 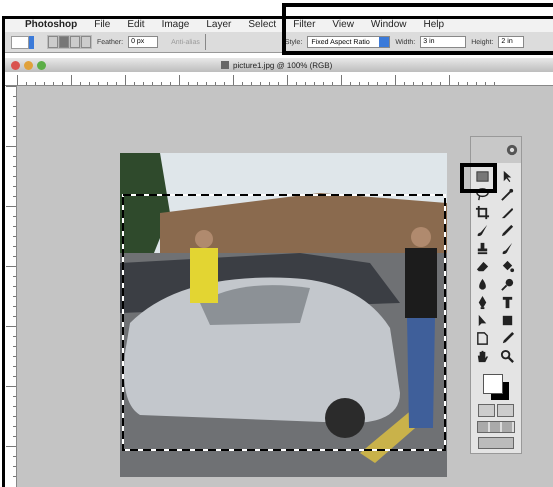 What do you see at coordinates (482, 338) in the screenshot?
I see `note-icon` at bounding box center [482, 338].